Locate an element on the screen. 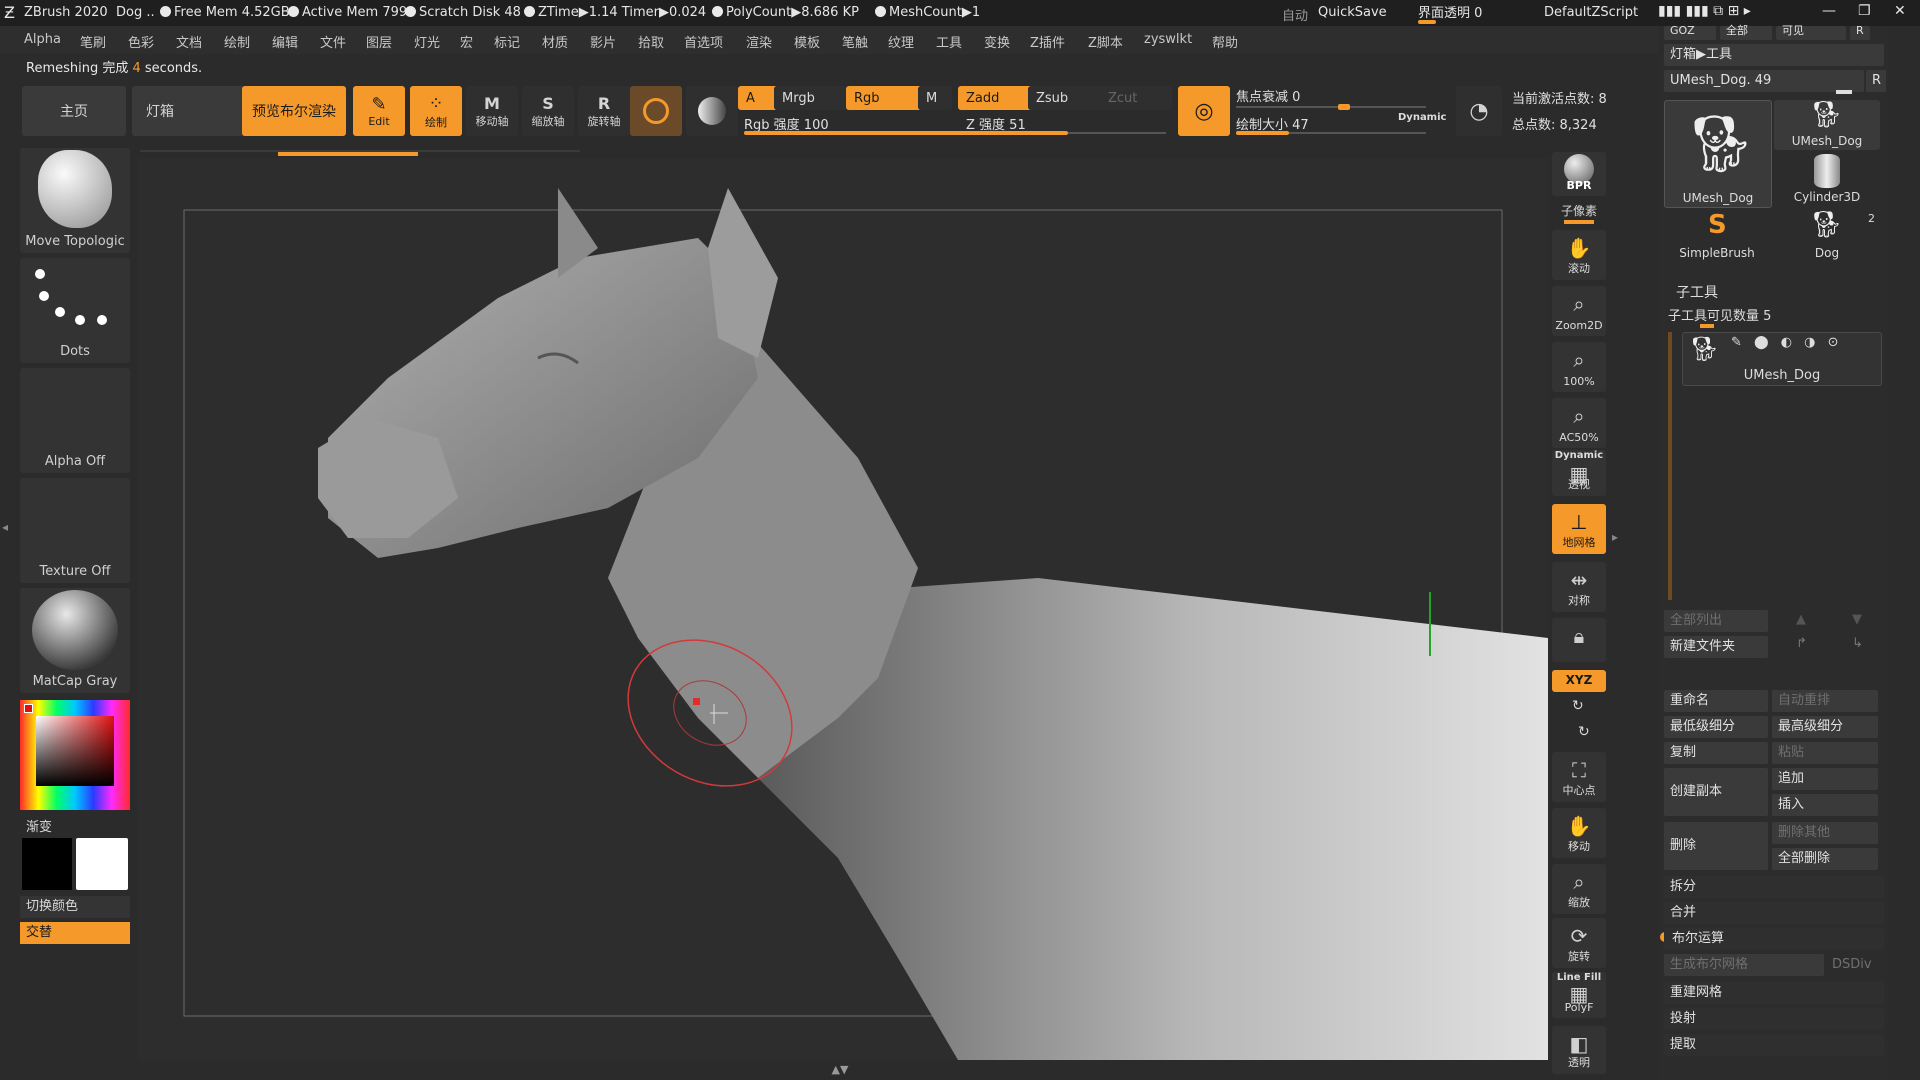 The width and height of the screenshot is (1920, 1080). floor-grid-button: ⊥ 地网格 is located at coordinates (1579, 529).